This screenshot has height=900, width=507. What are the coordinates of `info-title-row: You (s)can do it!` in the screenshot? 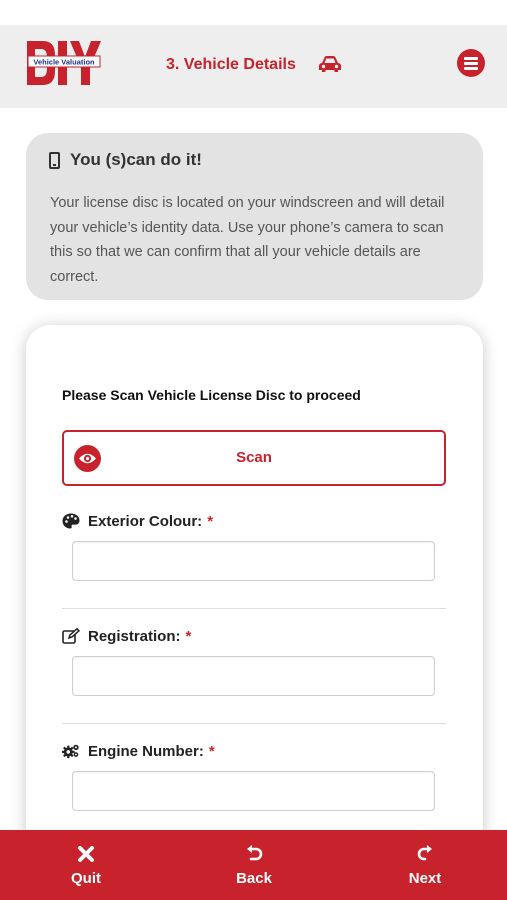 It's located at (125, 160).